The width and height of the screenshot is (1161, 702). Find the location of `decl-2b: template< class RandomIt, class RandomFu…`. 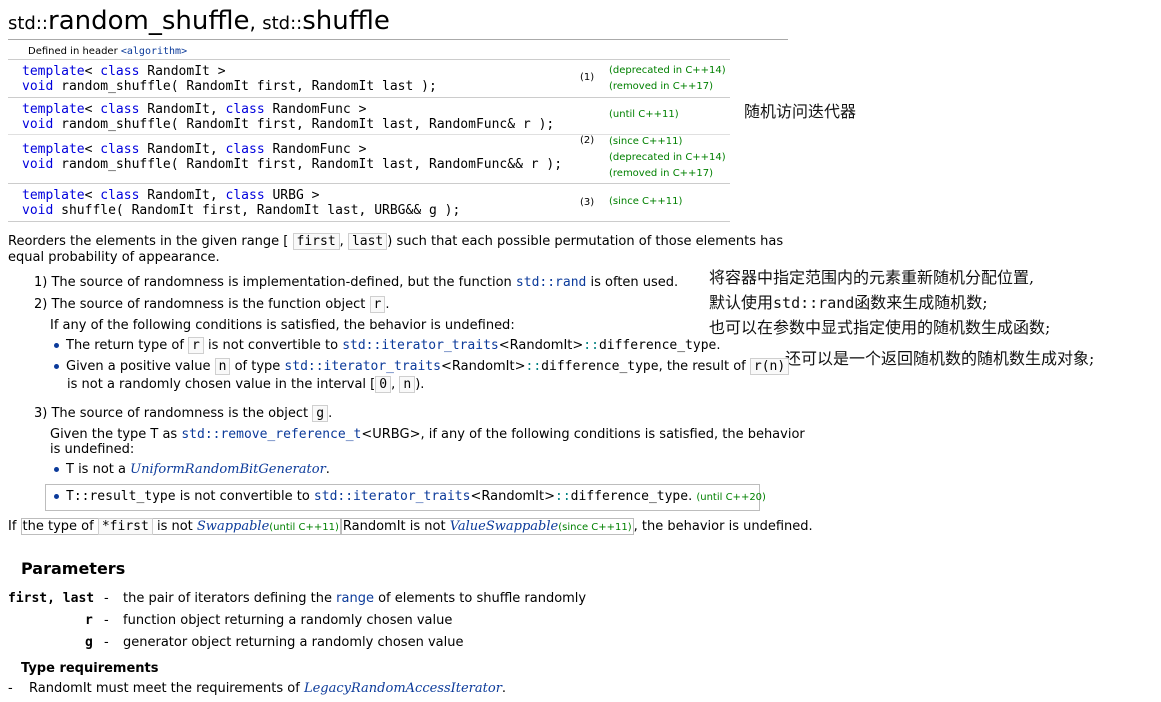

decl-2b: template< class RandomIt, class RandomFu… is located at coordinates (292, 157).